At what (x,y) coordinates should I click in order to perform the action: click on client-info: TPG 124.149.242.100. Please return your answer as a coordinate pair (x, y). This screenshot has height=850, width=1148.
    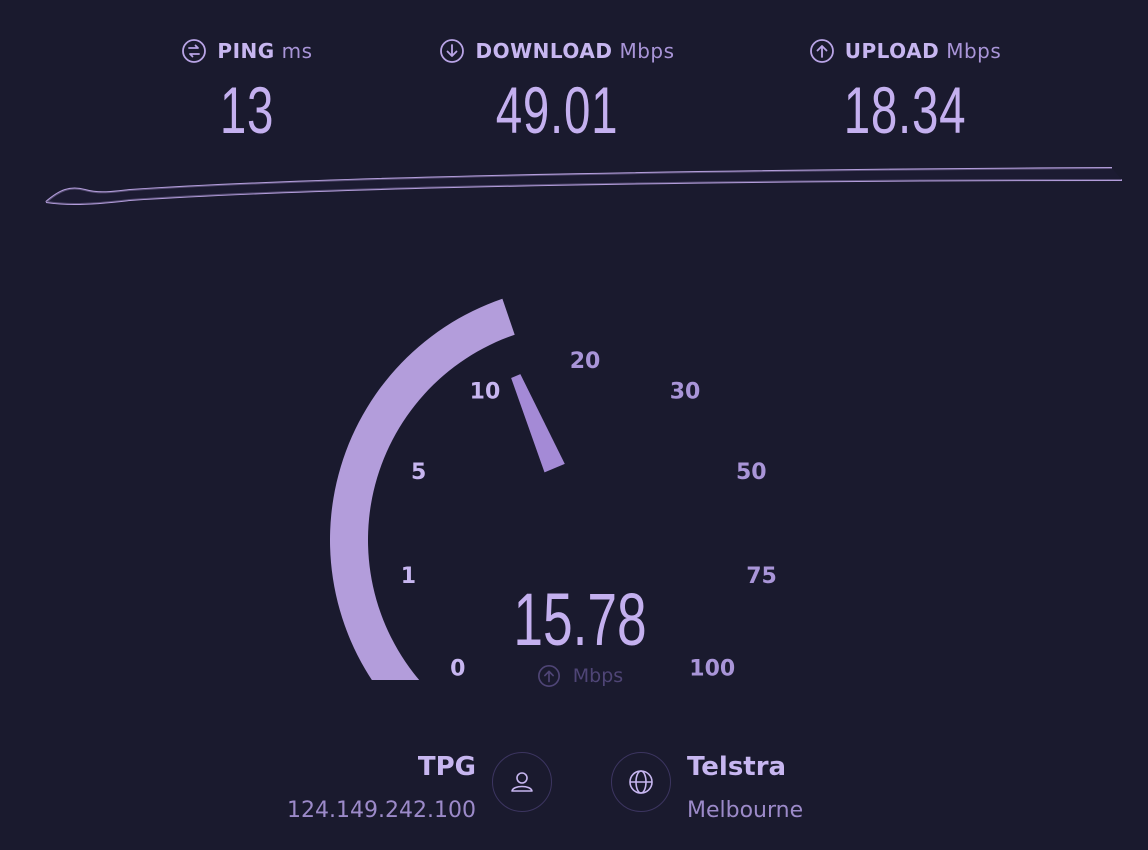
    Looking at the image, I should click on (381, 787).